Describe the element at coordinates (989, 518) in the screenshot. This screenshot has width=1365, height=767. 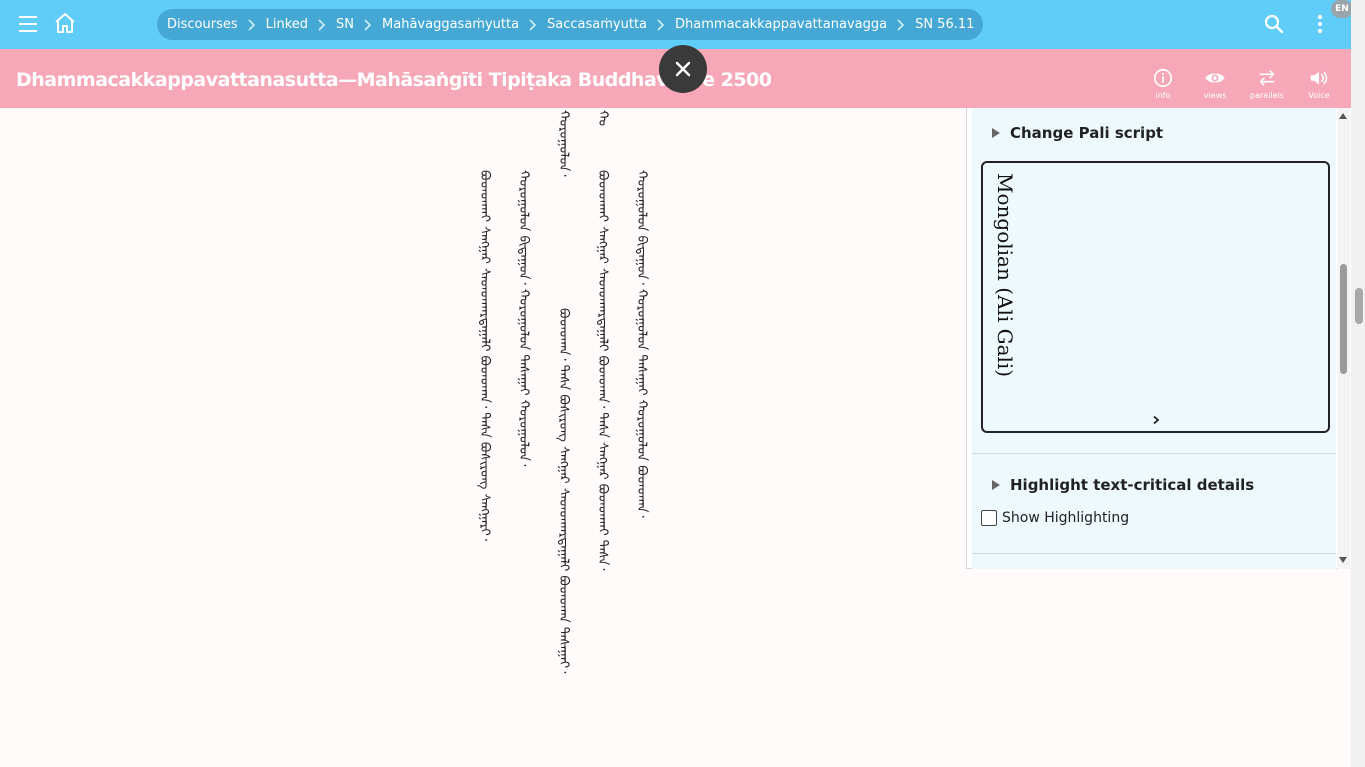
I see `show-highlighting-checkbox` at that location.